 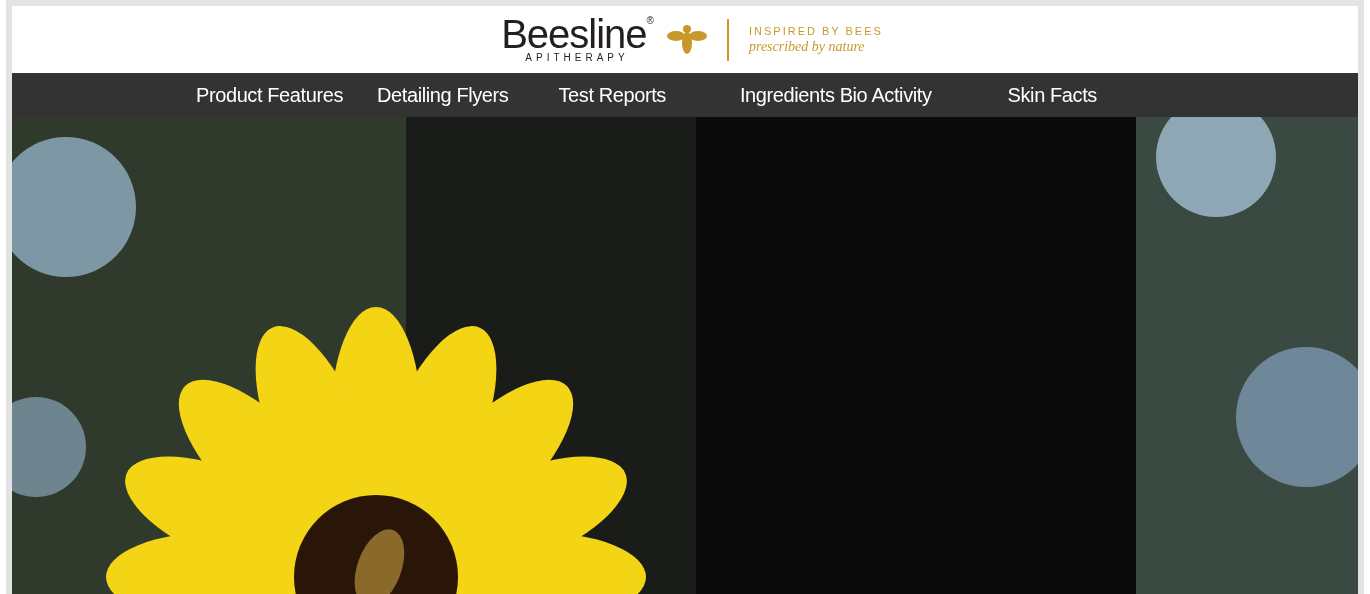 I want to click on nav-link: Skin Facts, so click(x=1052, y=95).